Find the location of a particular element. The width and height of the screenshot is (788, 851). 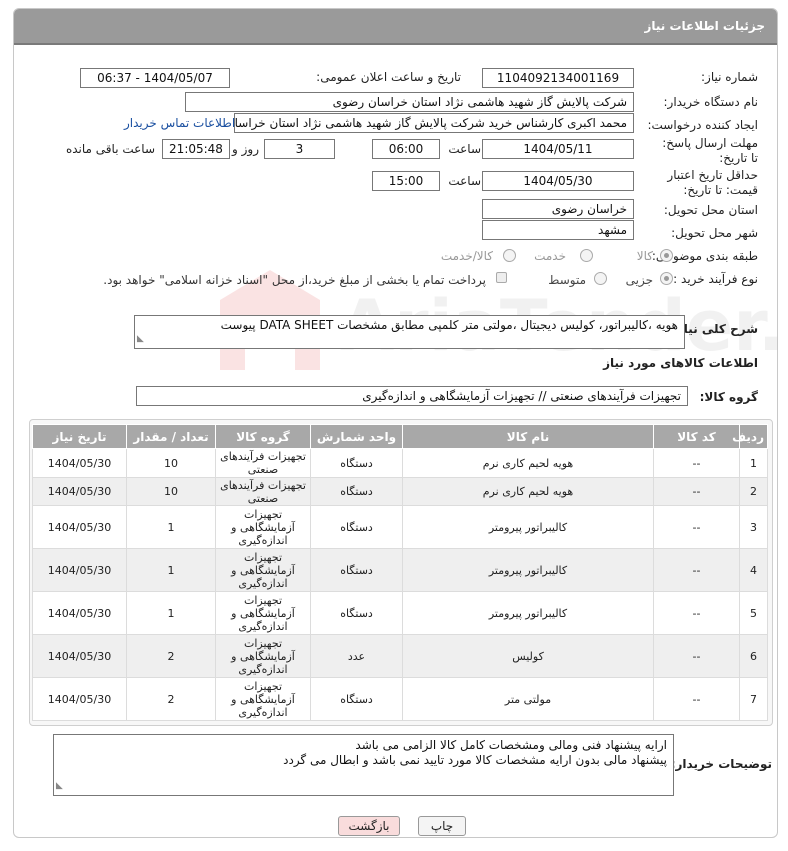

city-field: مشهد is located at coordinates (558, 230).